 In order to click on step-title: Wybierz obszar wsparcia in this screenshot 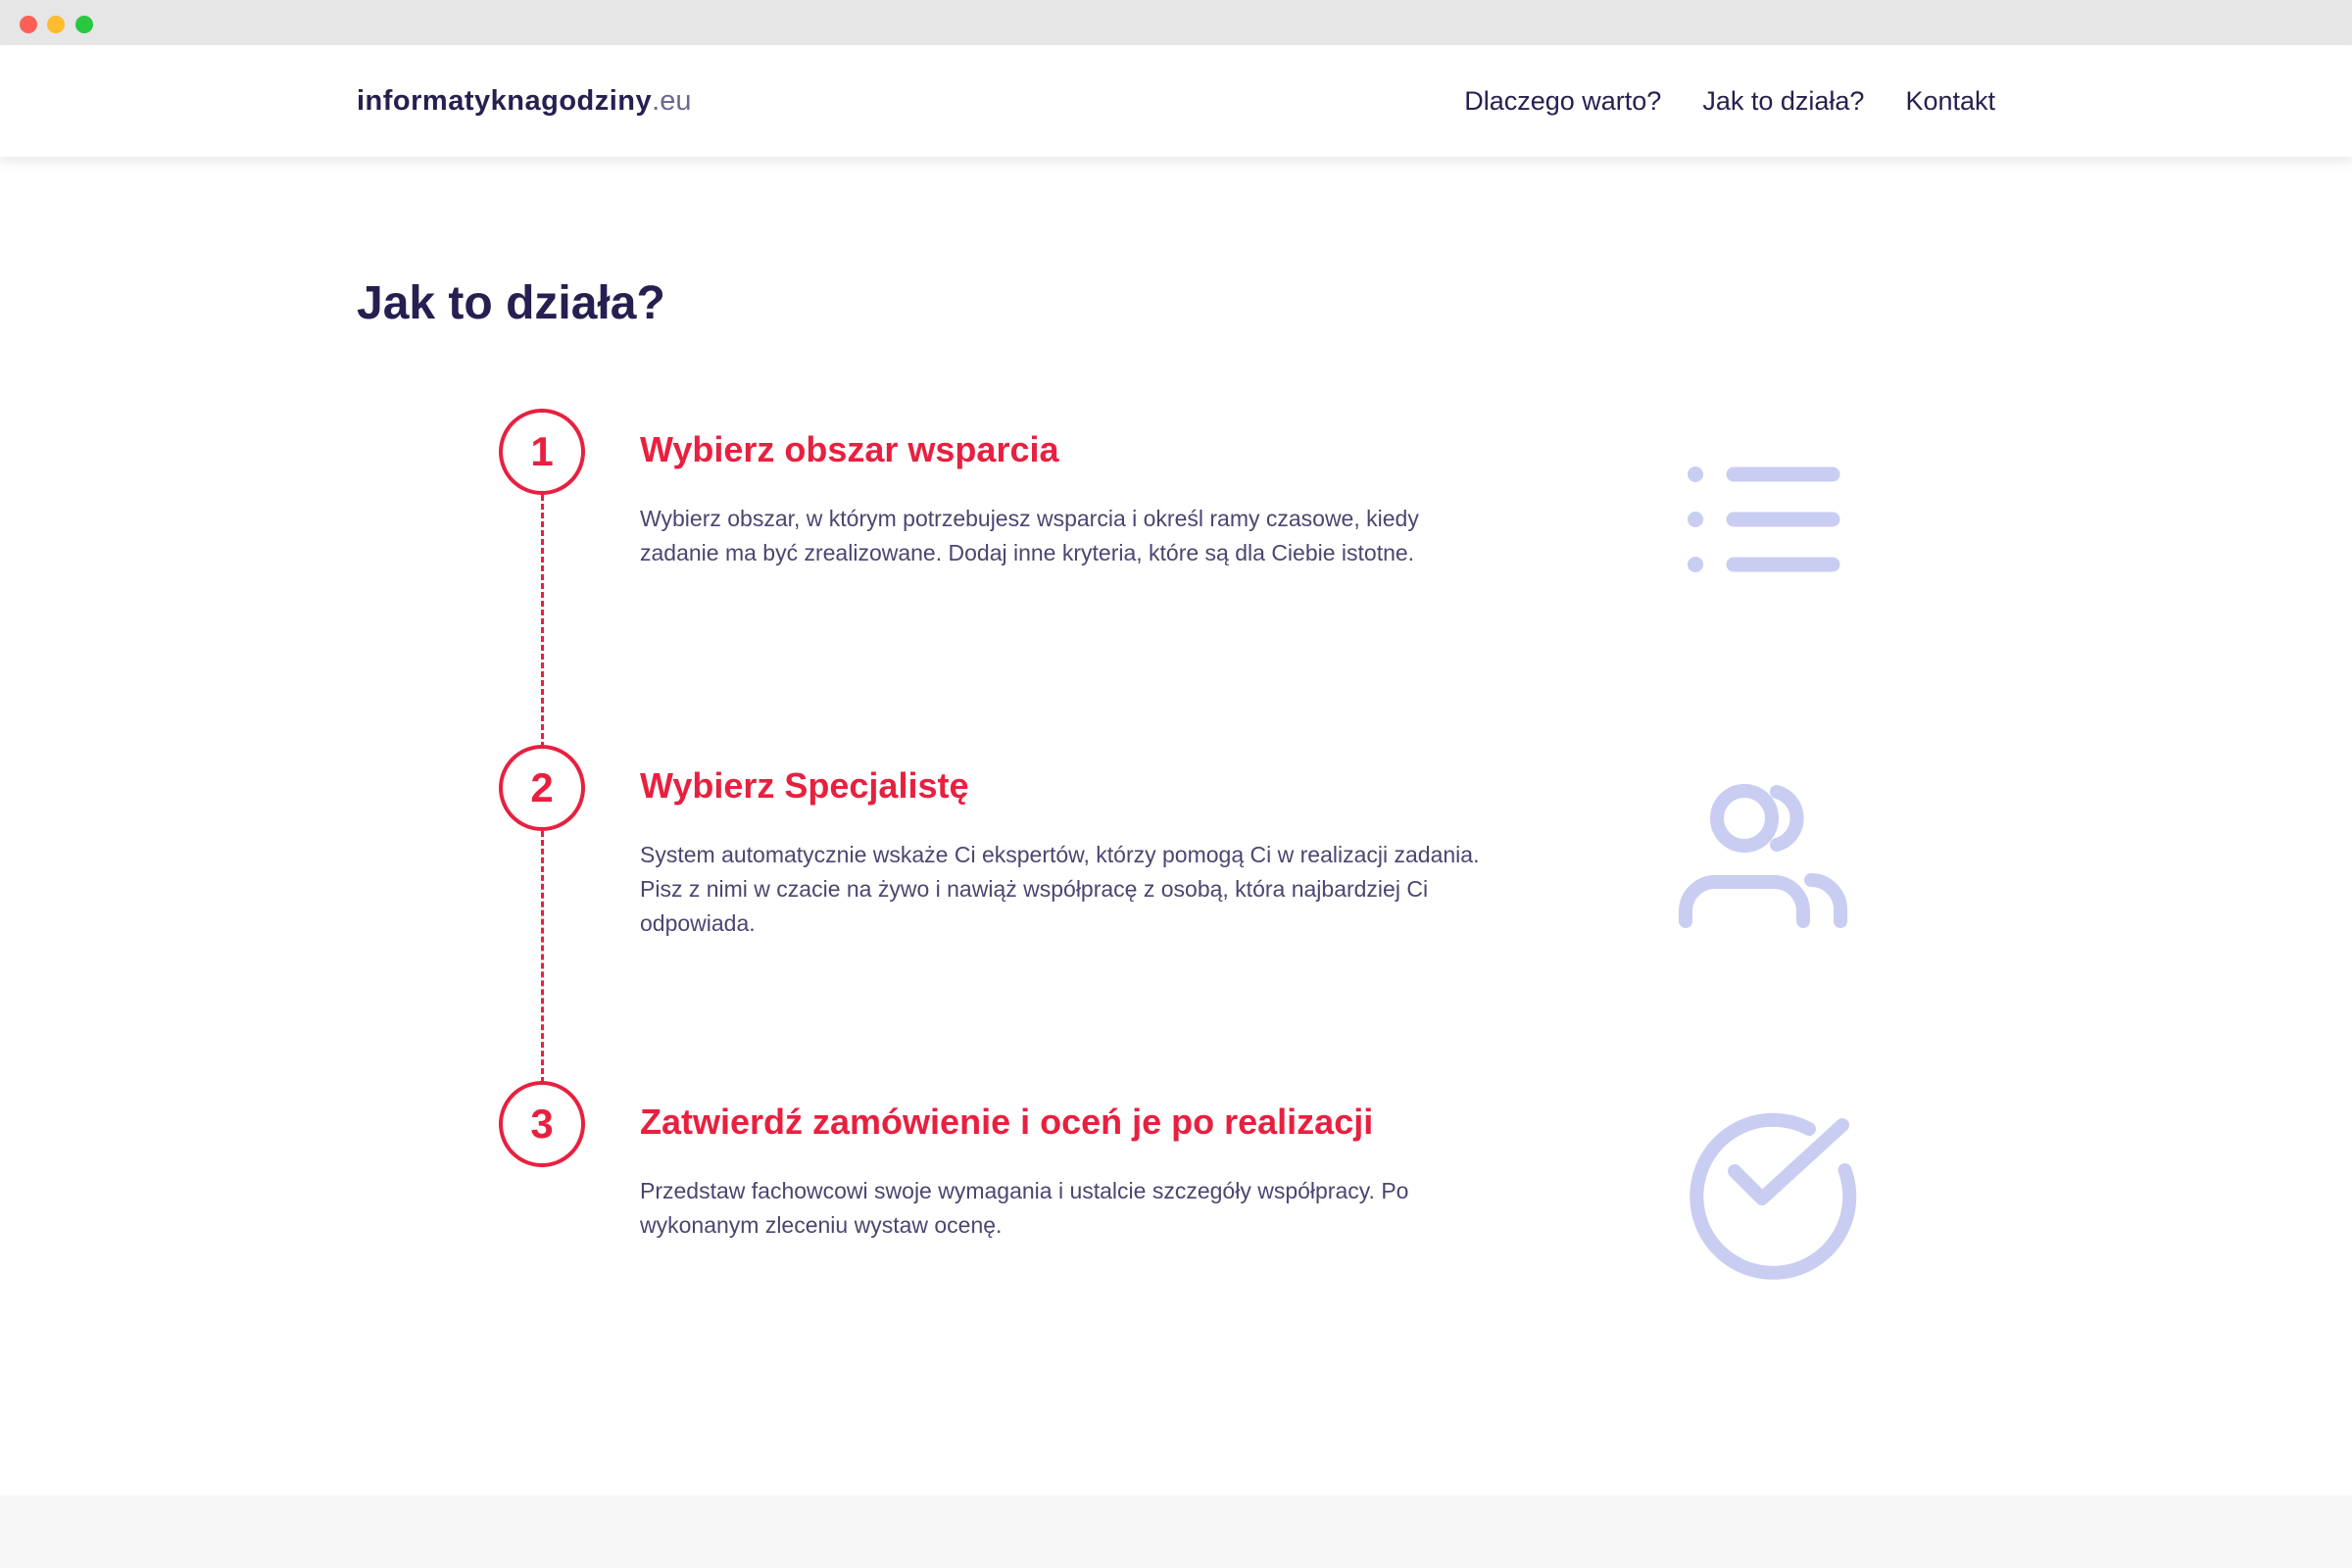, I will do `click(849, 449)`.